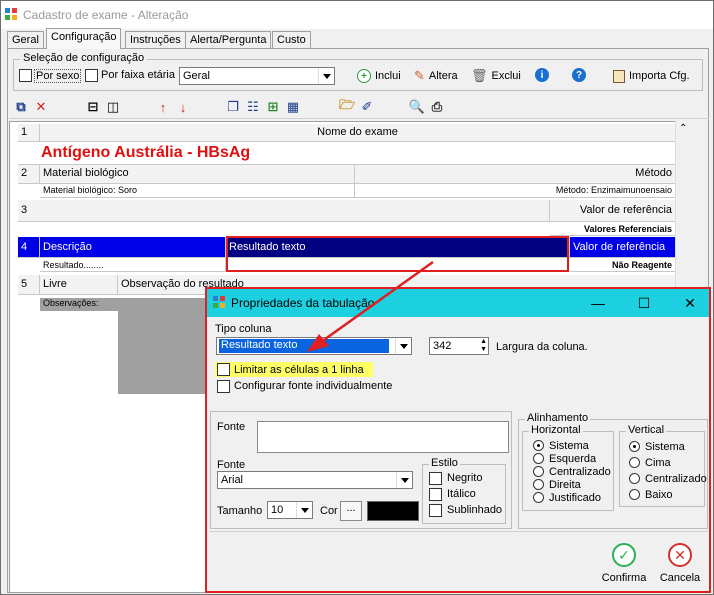 The image size is (714, 595). What do you see at coordinates (515, 191) in the screenshot?
I see `row2-sub-right: Método: Enzimaimunoensaio` at bounding box center [515, 191].